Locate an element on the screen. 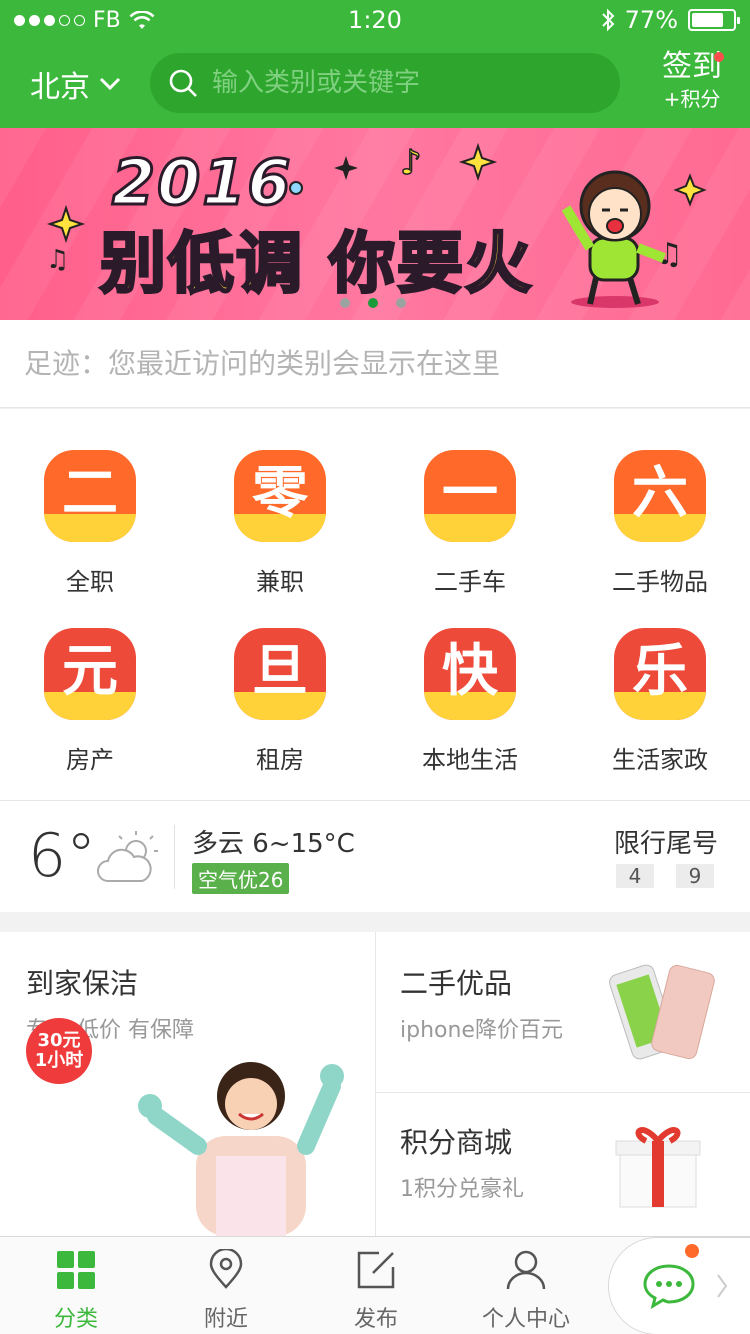  banner-slogan: 别低调 你要火 is located at coordinates (316, 264).